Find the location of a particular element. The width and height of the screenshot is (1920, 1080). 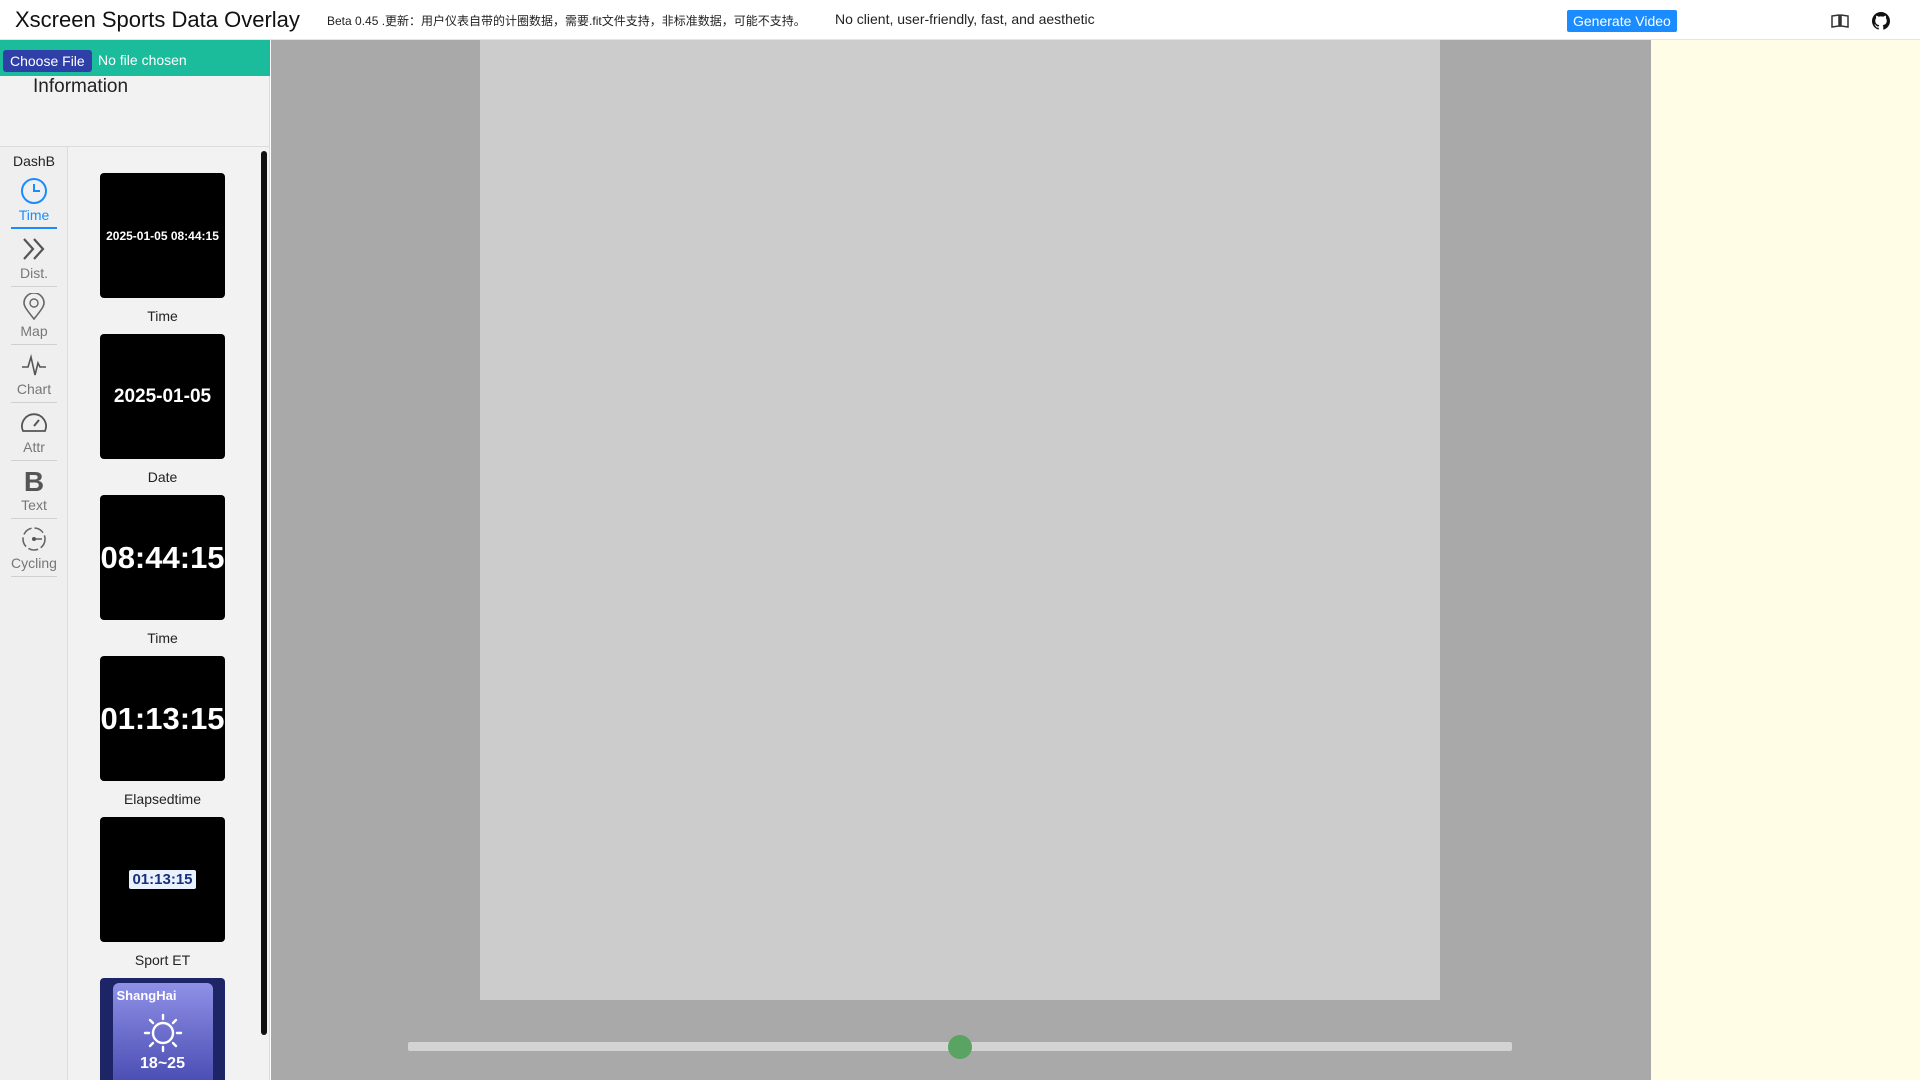

nav-item-time: Time is located at coordinates (34, 201).